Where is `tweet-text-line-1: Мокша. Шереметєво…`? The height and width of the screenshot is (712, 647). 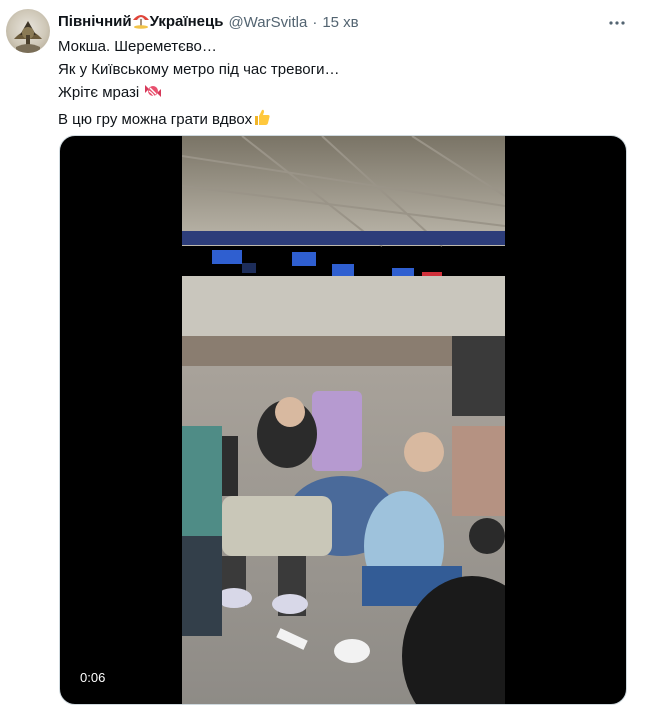
tweet-text-line-1: Мокша. Шереметєво… is located at coordinates (137, 46).